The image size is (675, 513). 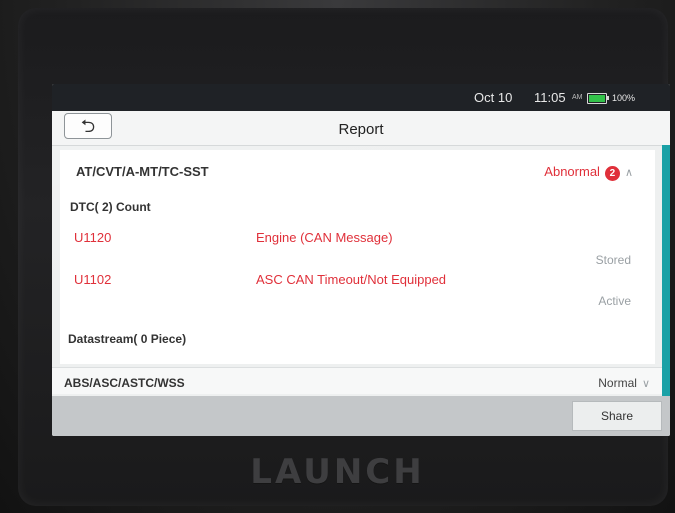 What do you see at coordinates (598, 98) in the screenshot?
I see `battery-icon` at bounding box center [598, 98].